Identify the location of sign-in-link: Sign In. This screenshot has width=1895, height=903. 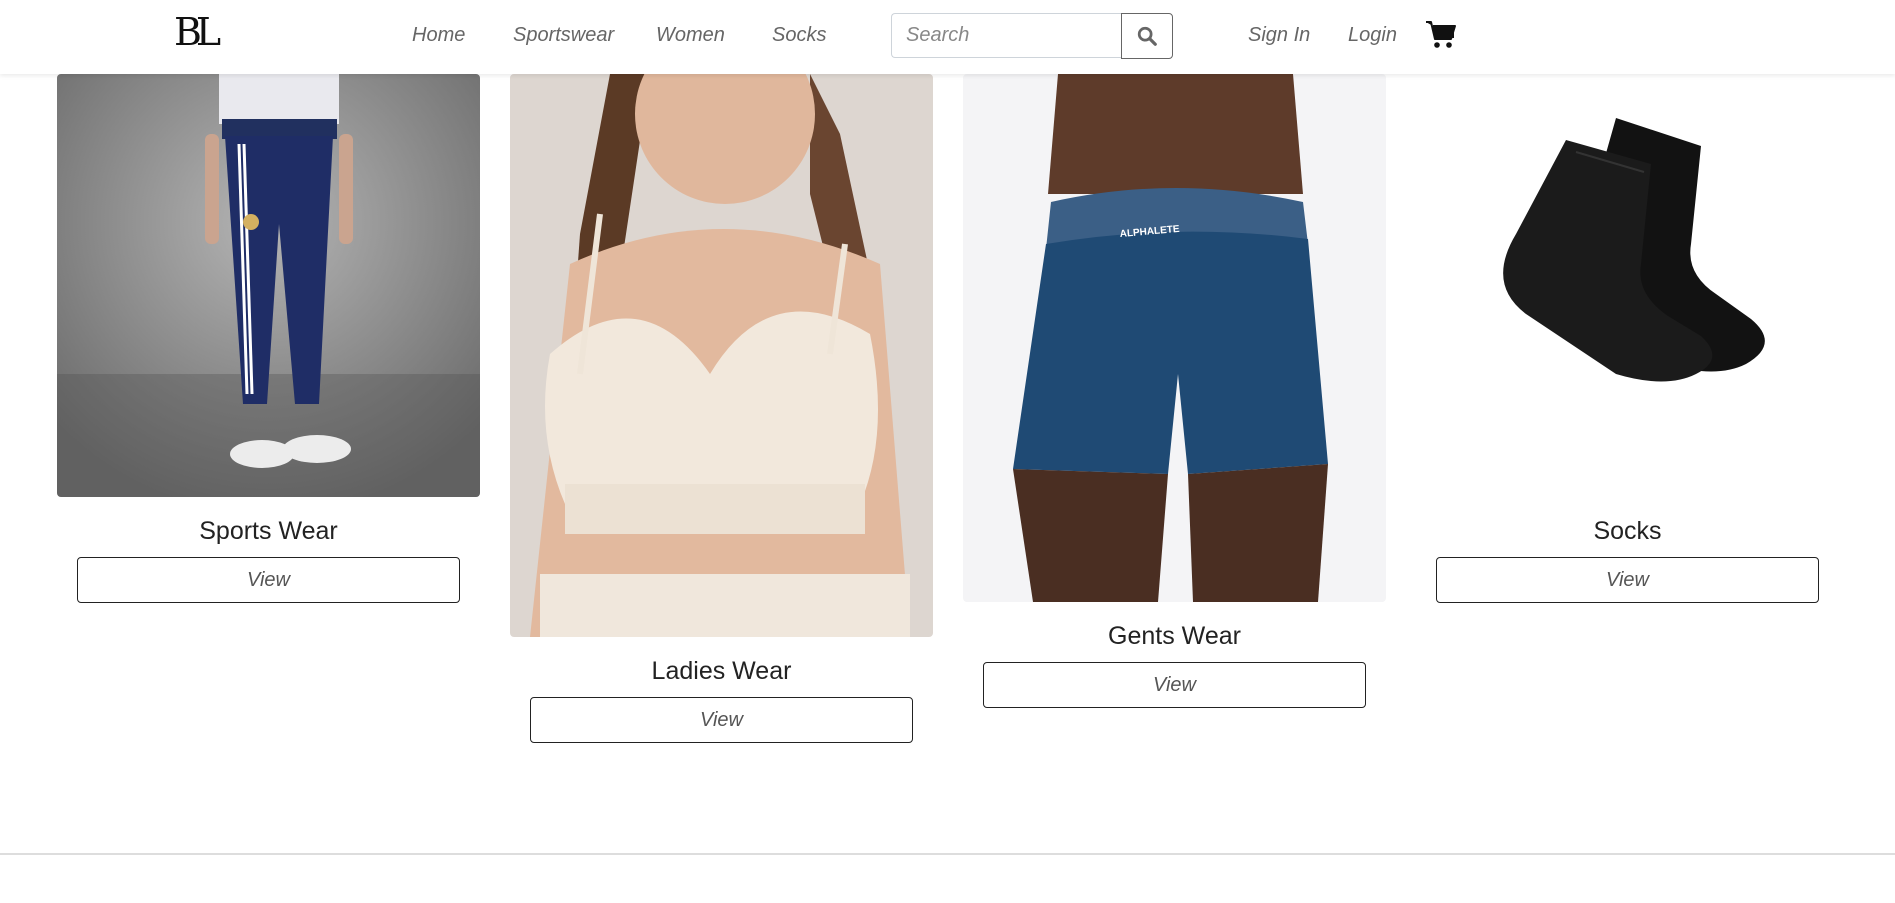
(1279, 35).